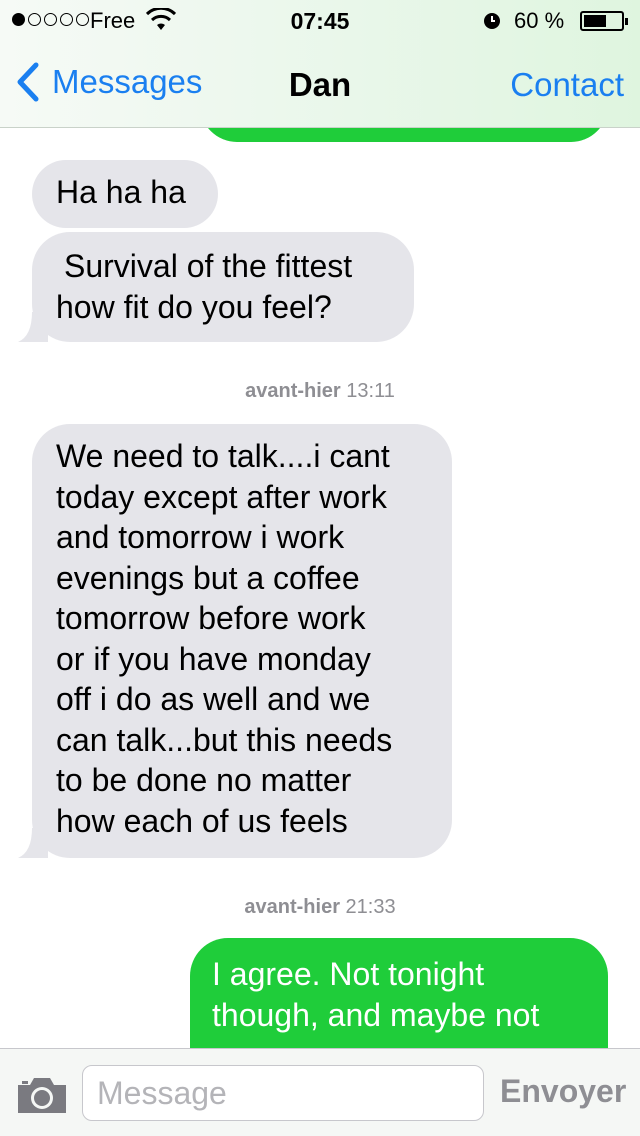 The image size is (640, 1136). What do you see at coordinates (492, 21) in the screenshot?
I see `alarm-icon` at bounding box center [492, 21].